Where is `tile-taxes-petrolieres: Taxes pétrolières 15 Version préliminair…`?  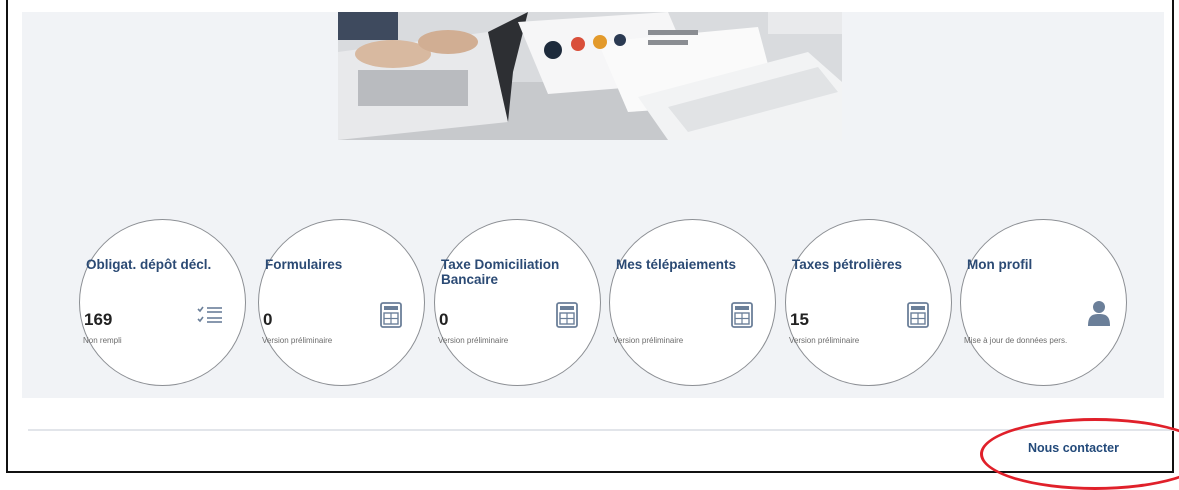 tile-taxes-petrolieres: Taxes pétrolières 15 Version préliminair… is located at coordinates (868, 302).